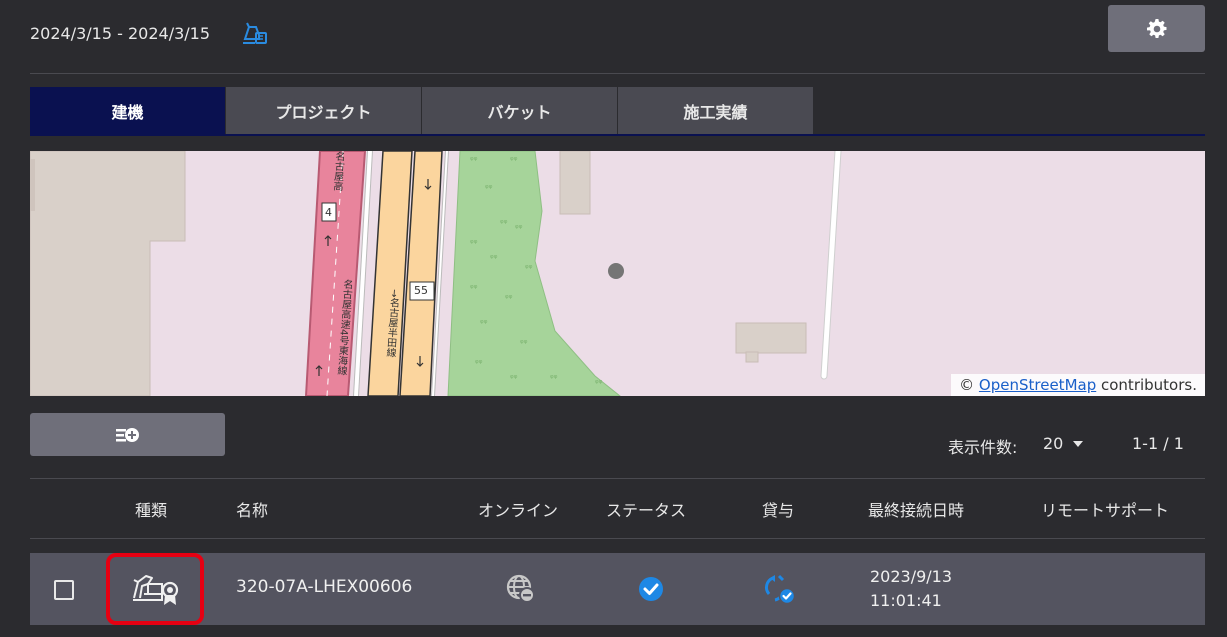 The height and width of the screenshot is (637, 1227). I want to click on tab-projects: プロジェクト, so click(324, 110).